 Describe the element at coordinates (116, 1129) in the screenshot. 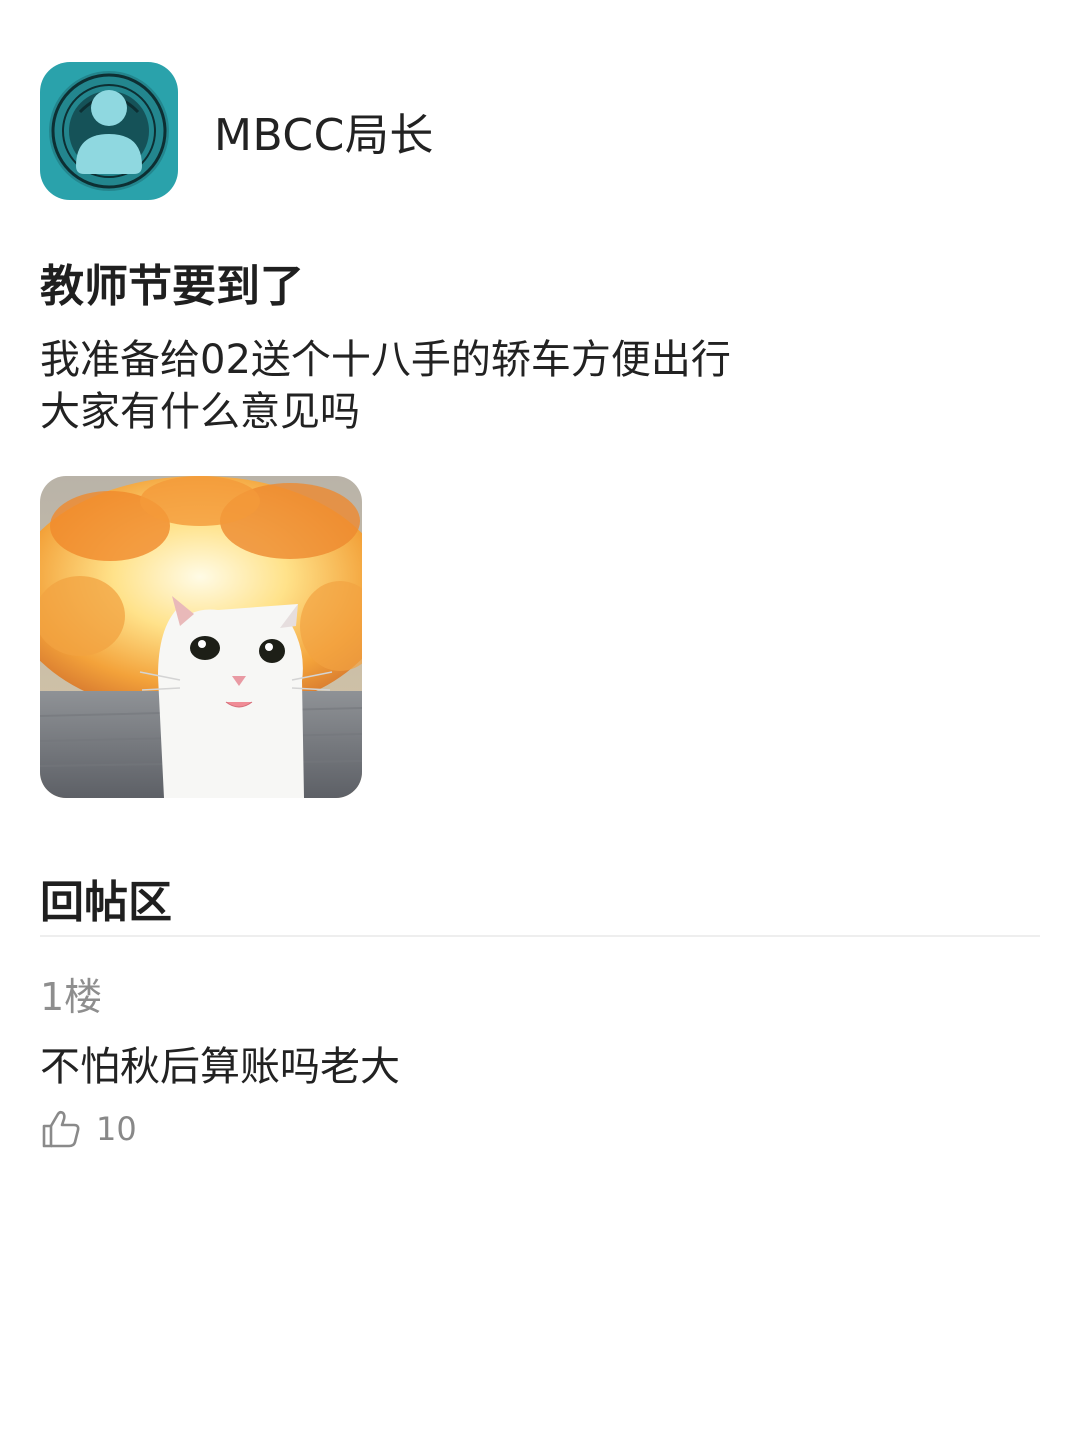

I see `like-count: 10` at that location.